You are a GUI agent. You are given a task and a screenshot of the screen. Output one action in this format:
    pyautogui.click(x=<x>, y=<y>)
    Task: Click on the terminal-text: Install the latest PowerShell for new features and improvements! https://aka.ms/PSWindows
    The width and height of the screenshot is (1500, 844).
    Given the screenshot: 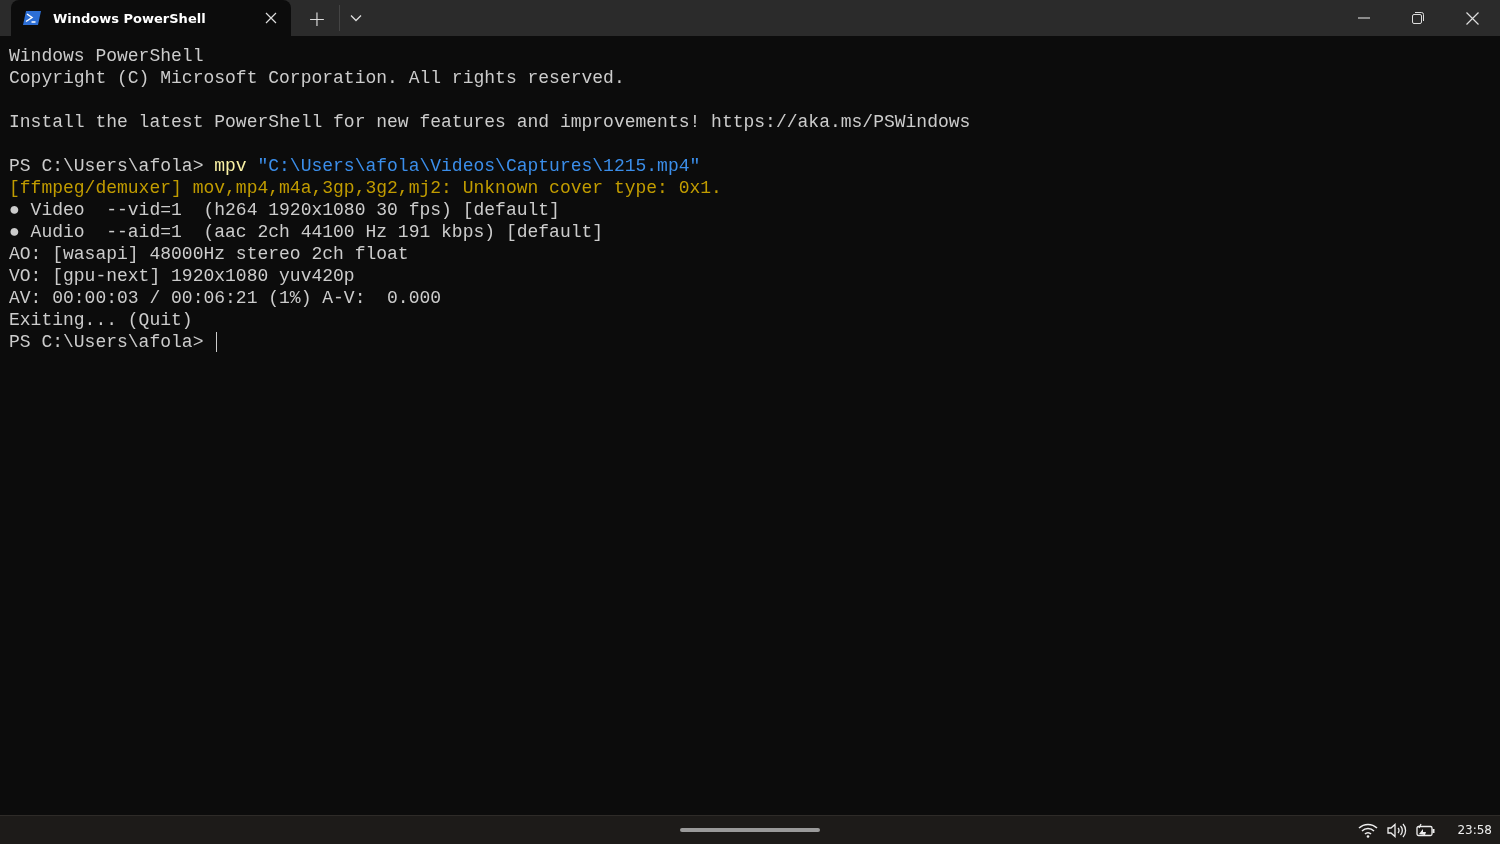 What is the action you would take?
    pyautogui.click(x=490, y=122)
    